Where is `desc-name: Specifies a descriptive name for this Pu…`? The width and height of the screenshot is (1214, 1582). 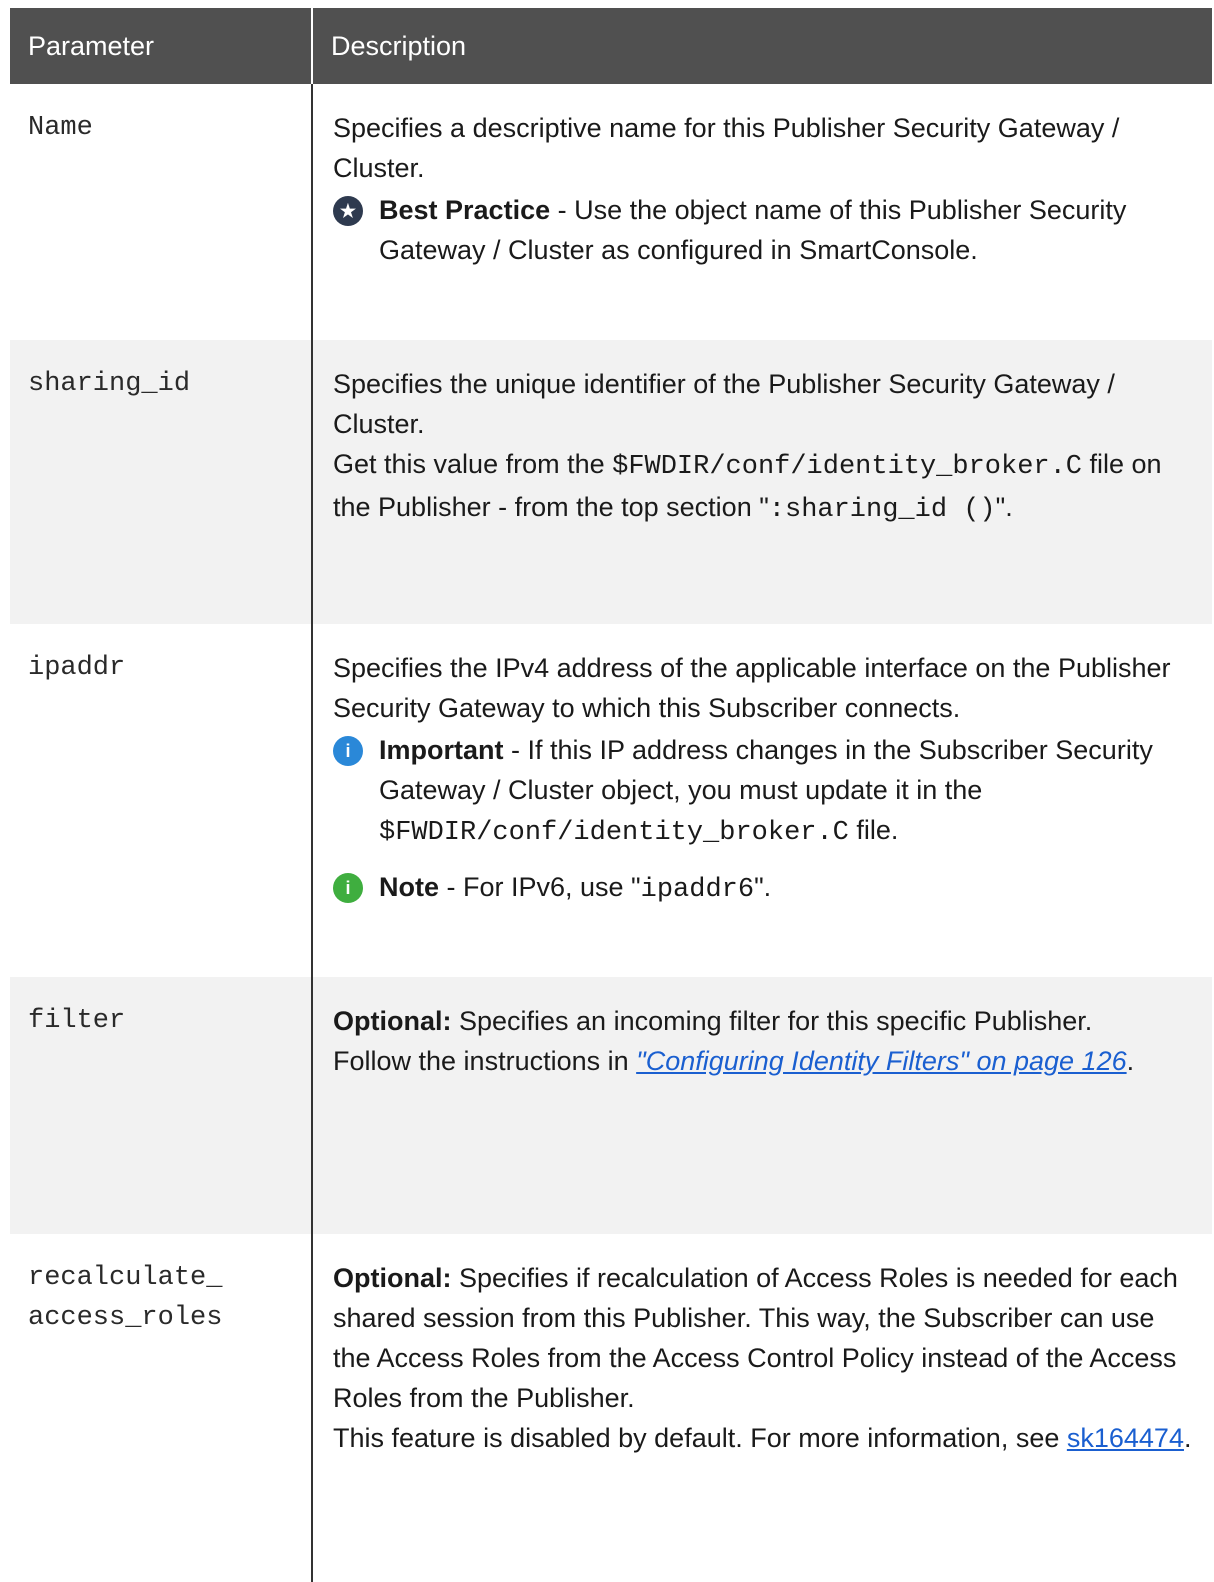
desc-name: Specifies a descriptive name for this Pu… is located at coordinates (762, 212).